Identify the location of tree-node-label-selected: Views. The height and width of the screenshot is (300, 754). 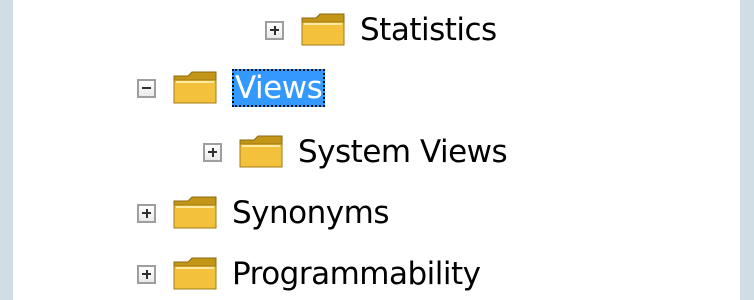
(279, 88).